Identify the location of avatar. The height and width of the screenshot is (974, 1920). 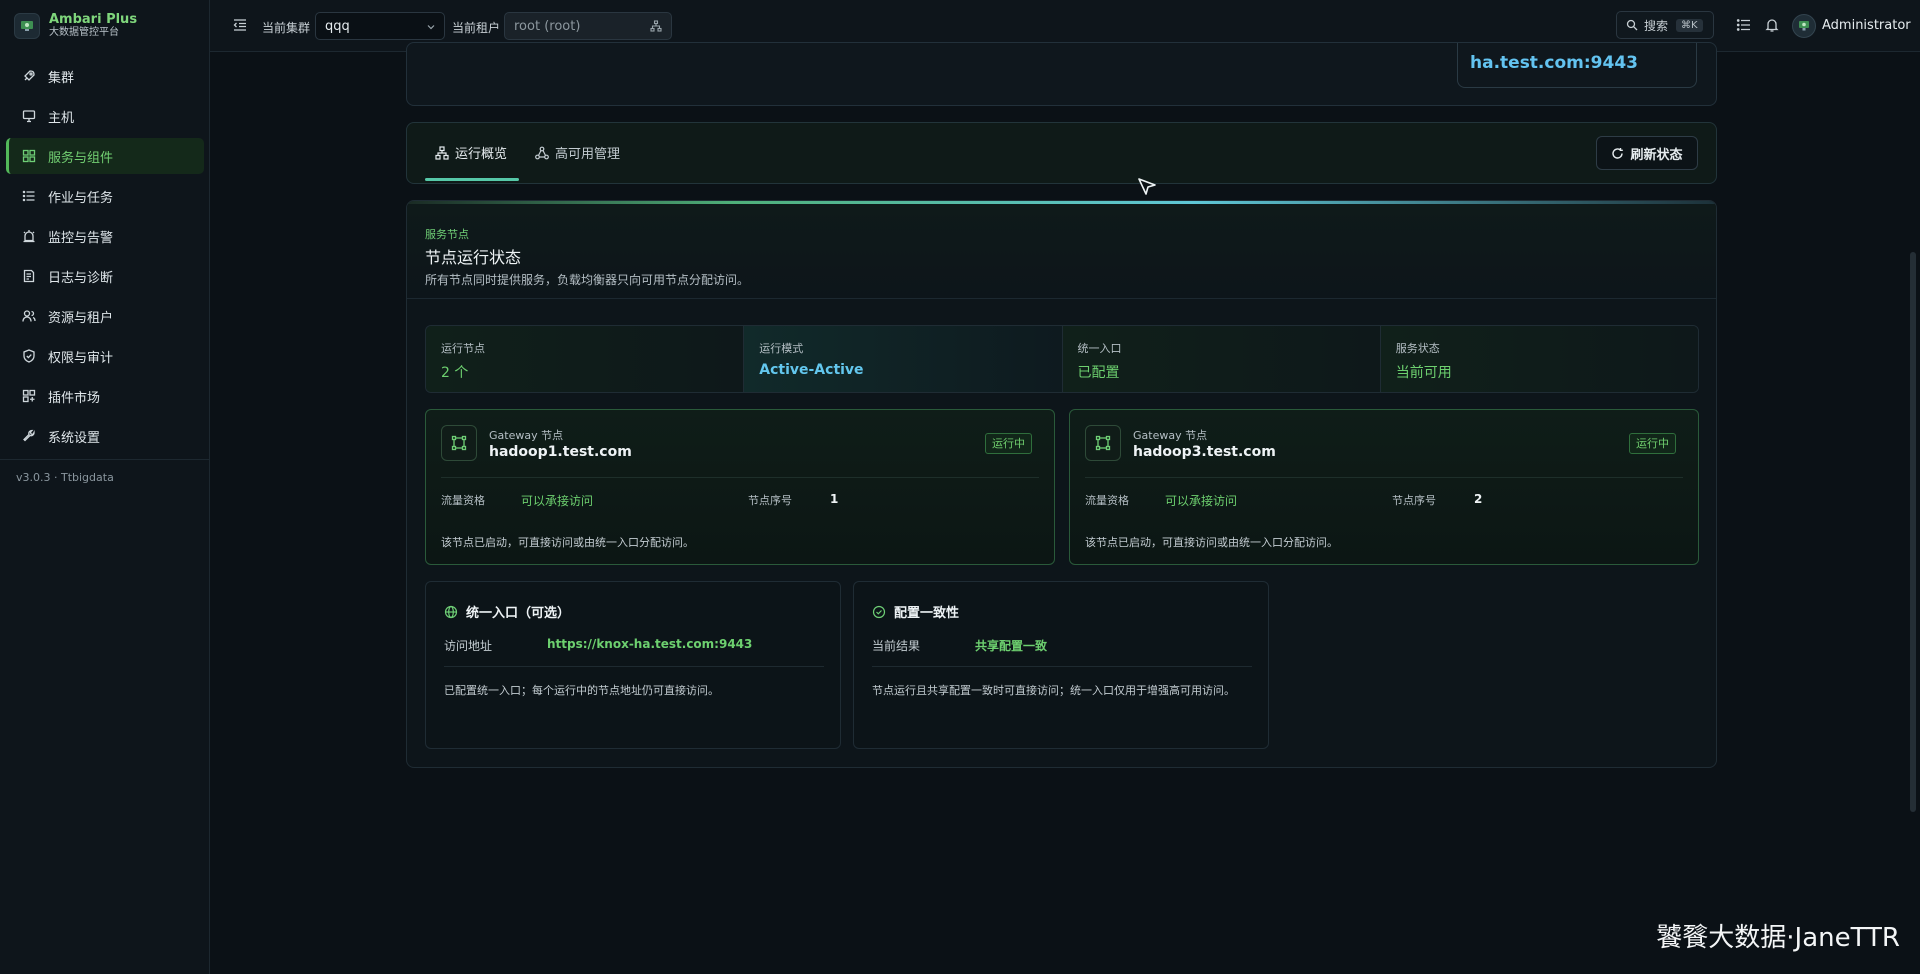
(1804, 26).